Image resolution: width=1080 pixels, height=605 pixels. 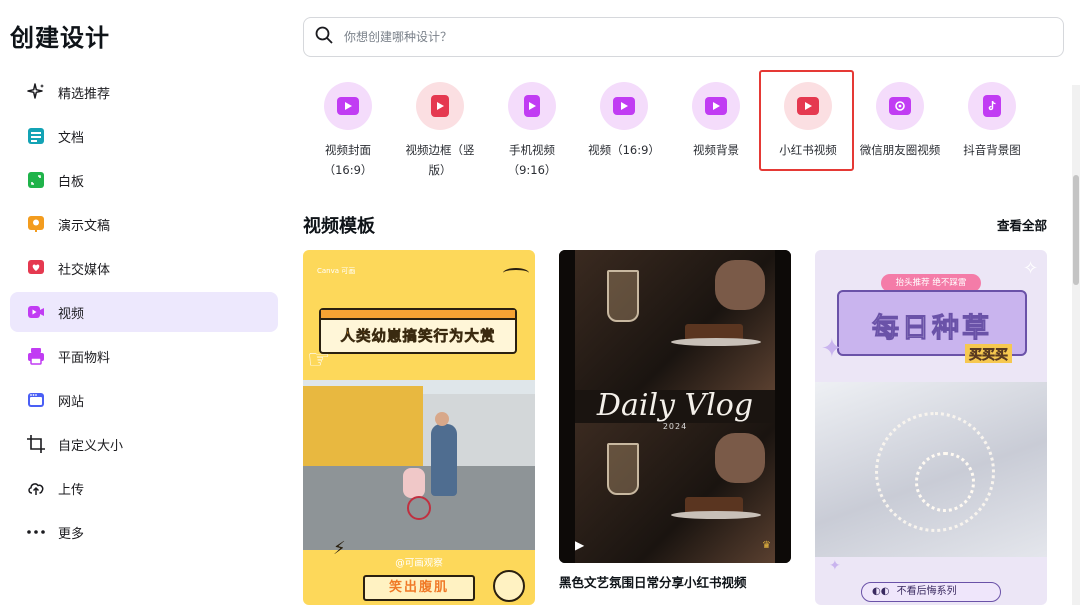 What do you see at coordinates (71, 314) in the screenshot?
I see `sidebar-item-label: 视频` at bounding box center [71, 314].